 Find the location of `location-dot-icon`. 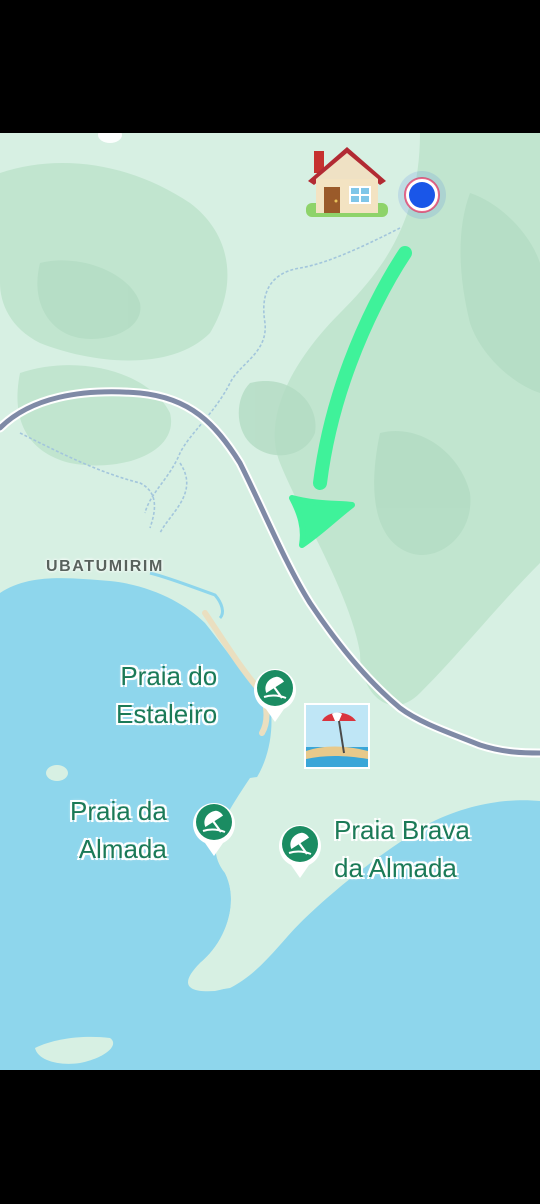

location-dot-icon is located at coordinates (422, 195).